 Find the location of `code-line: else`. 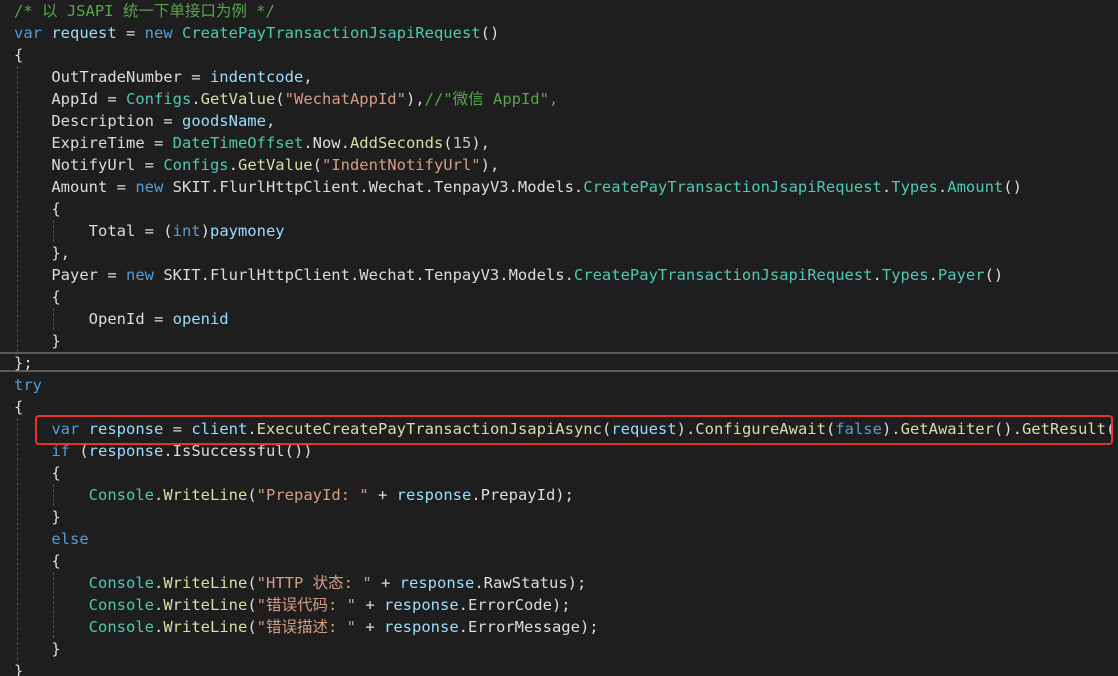

code-line: else is located at coordinates (51, 539).